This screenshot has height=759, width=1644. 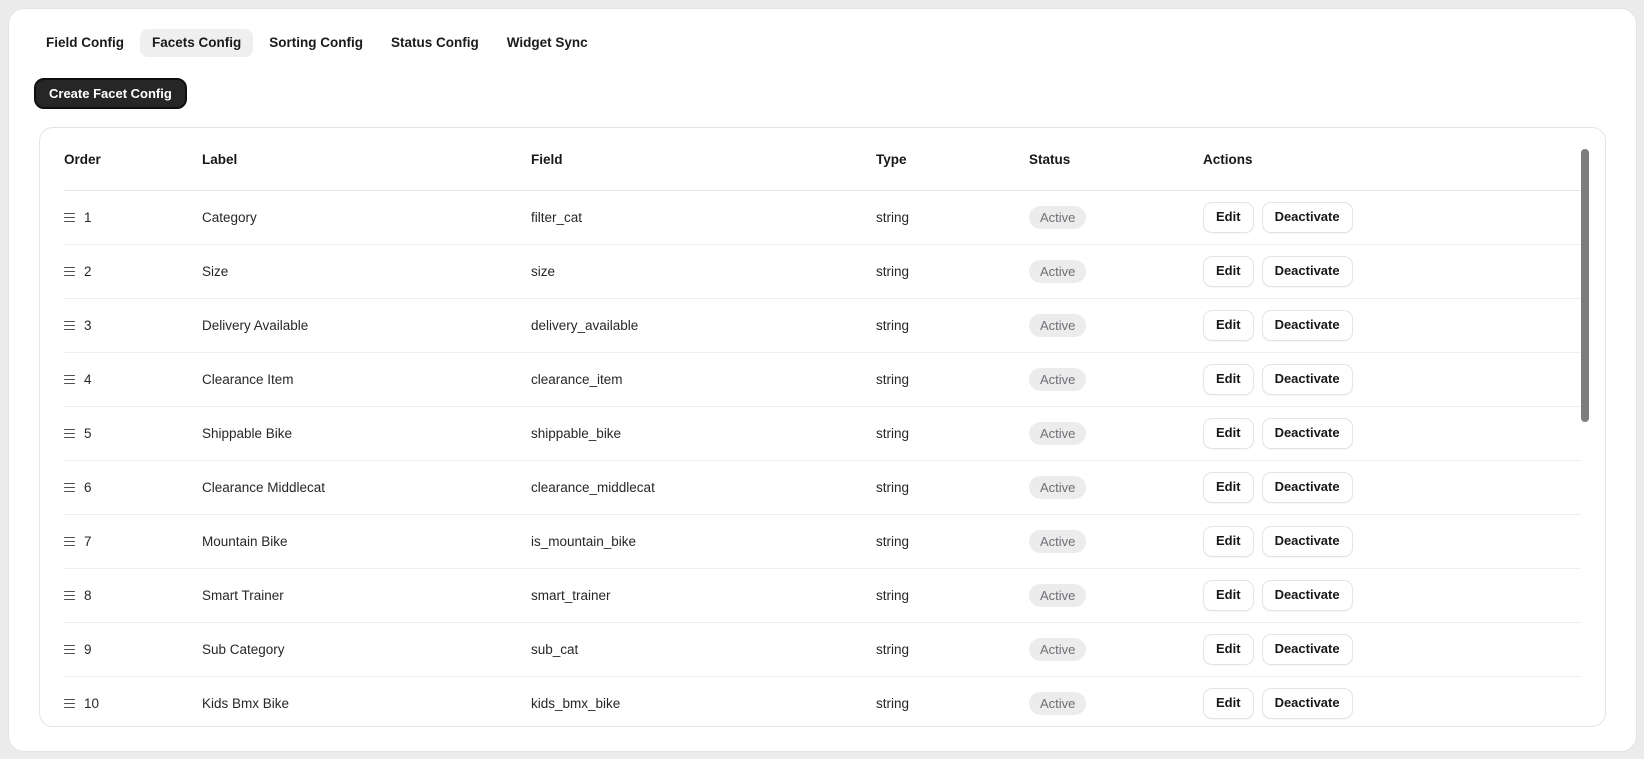 What do you see at coordinates (571, 596) in the screenshot?
I see `row-field-value: smart_trainer` at bounding box center [571, 596].